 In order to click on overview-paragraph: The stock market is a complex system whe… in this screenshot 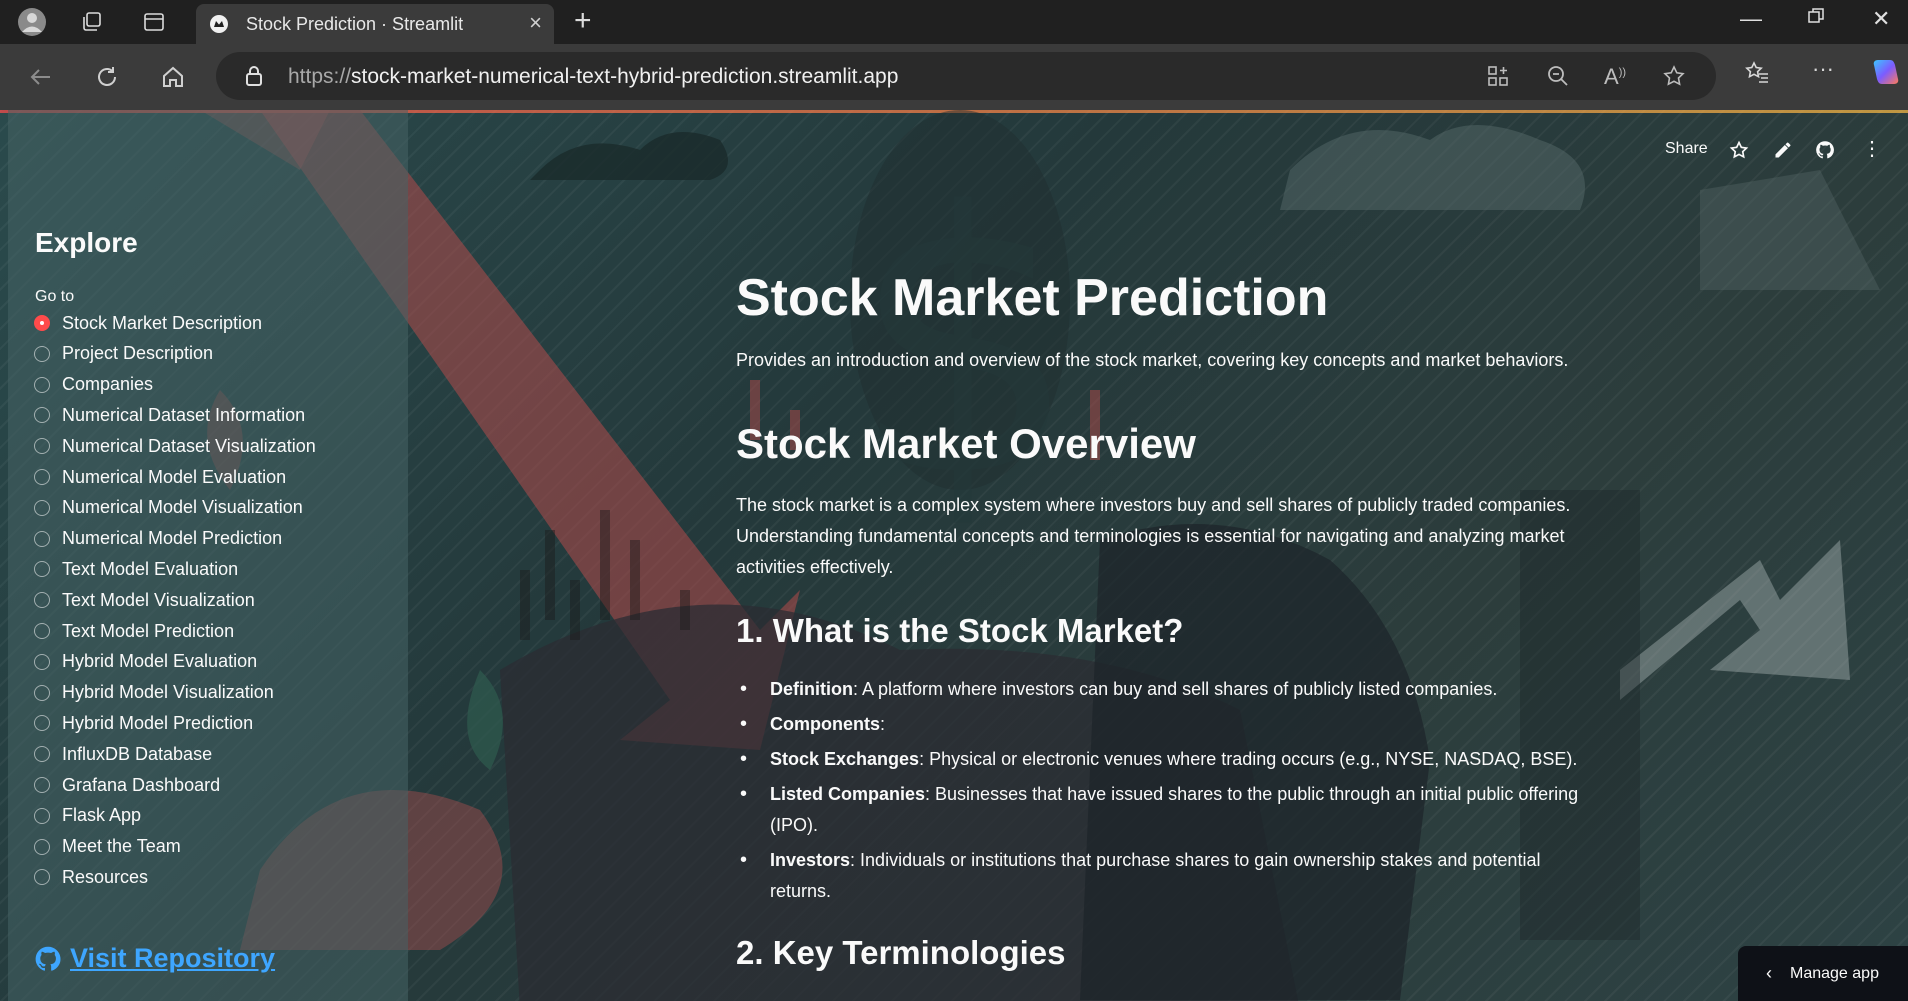, I will do `click(1153, 536)`.